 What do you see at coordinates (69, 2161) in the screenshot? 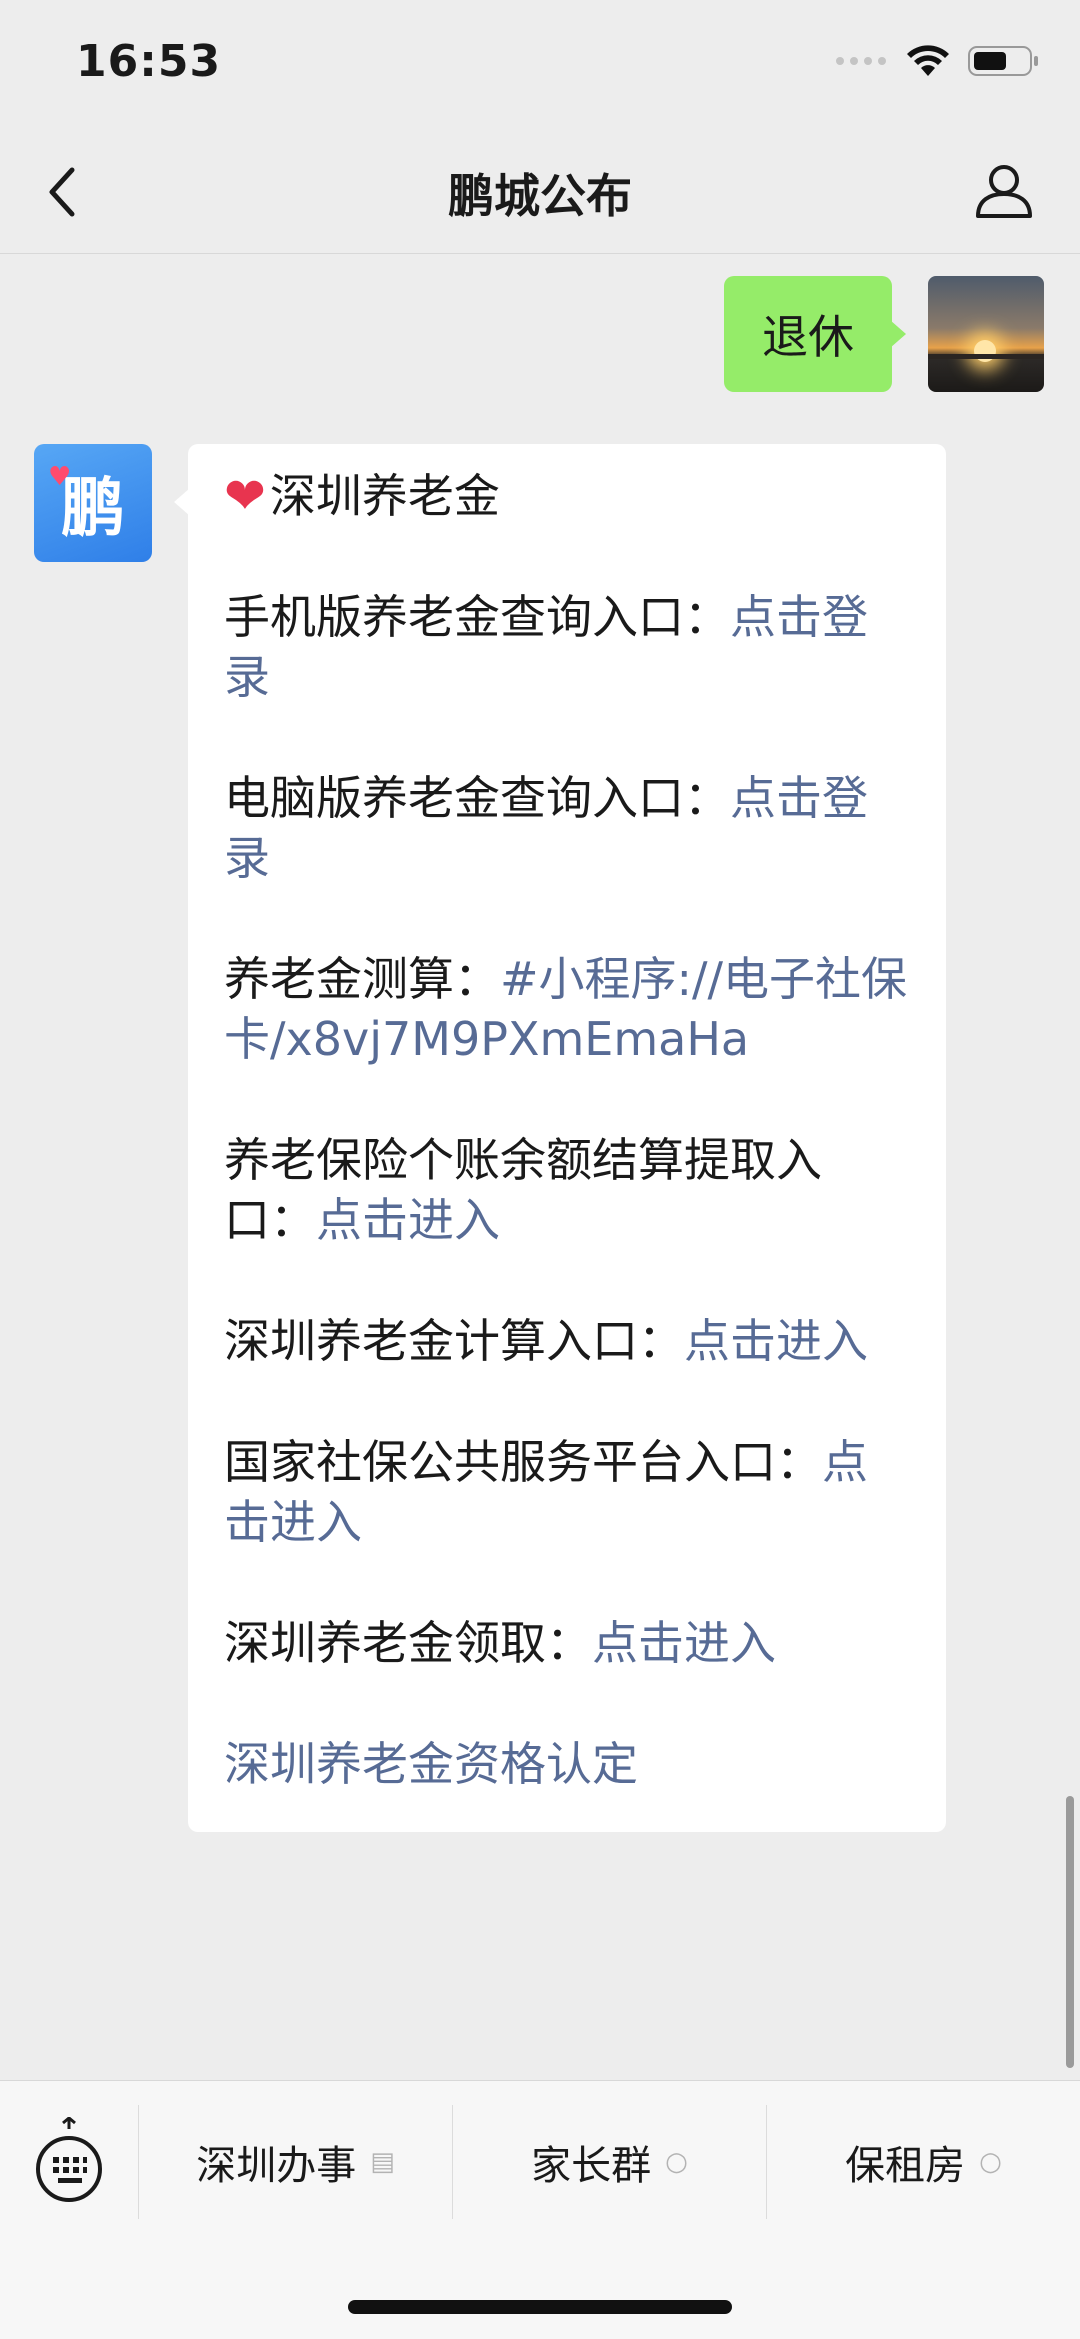
I see `keyboard-toggle-icon` at bounding box center [69, 2161].